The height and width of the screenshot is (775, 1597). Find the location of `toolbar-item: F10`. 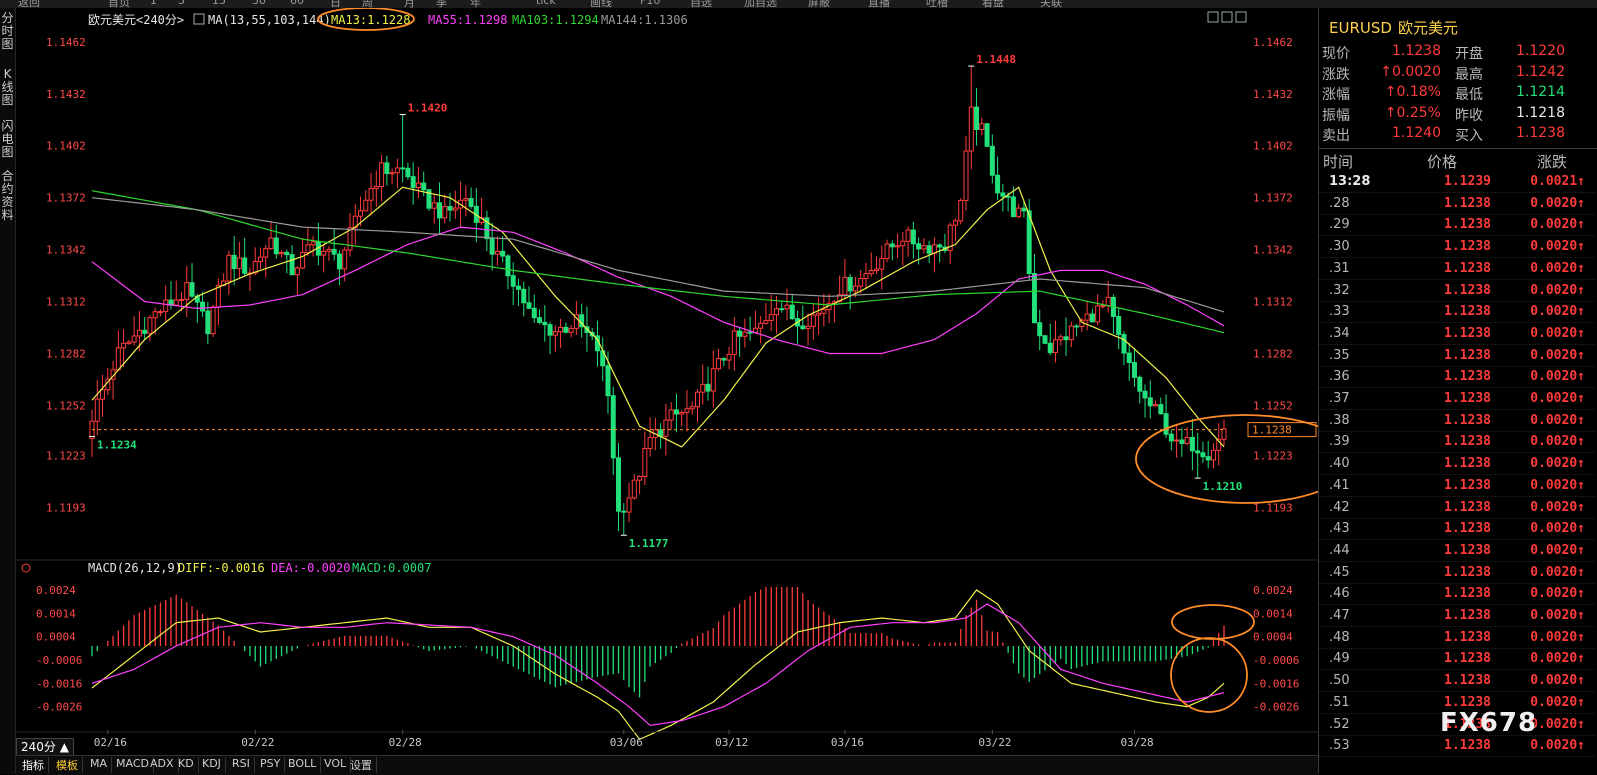

toolbar-item: F10 is located at coordinates (650, 3).